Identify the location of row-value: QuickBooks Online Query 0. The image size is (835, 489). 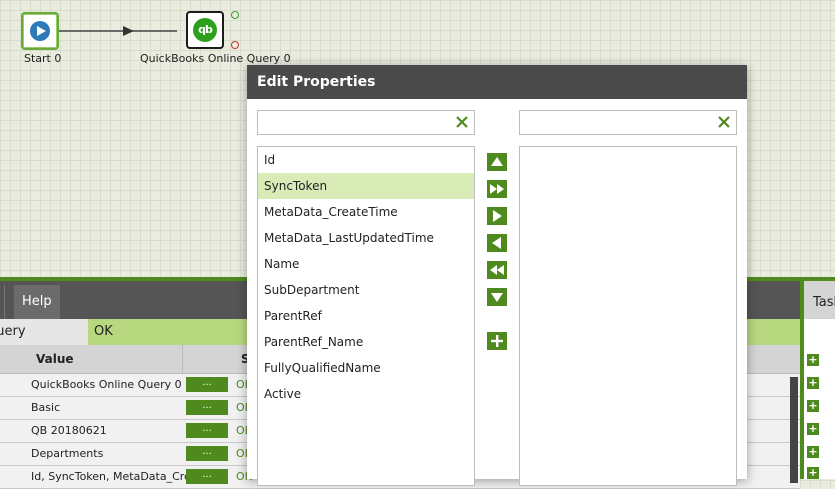
(106, 384).